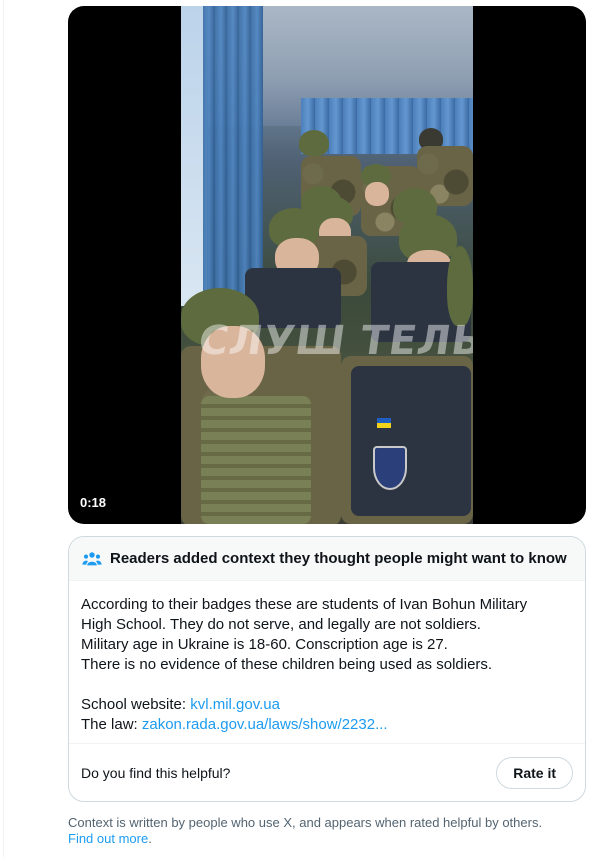  What do you see at coordinates (136, 704) in the screenshot?
I see `school-label: School website:` at bounding box center [136, 704].